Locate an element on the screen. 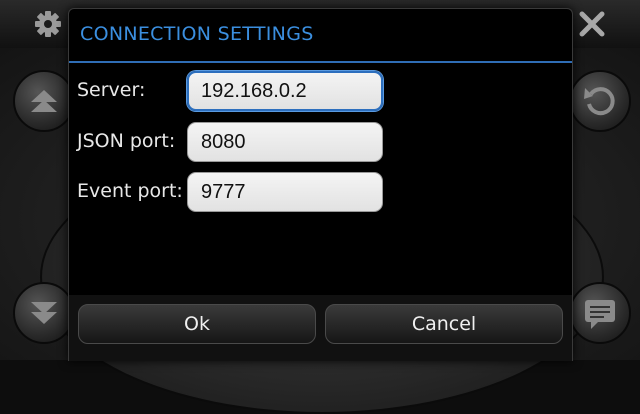 This screenshot has height=414, width=640. dialog-title: CONNECTION SETTINGS is located at coordinates (197, 34).